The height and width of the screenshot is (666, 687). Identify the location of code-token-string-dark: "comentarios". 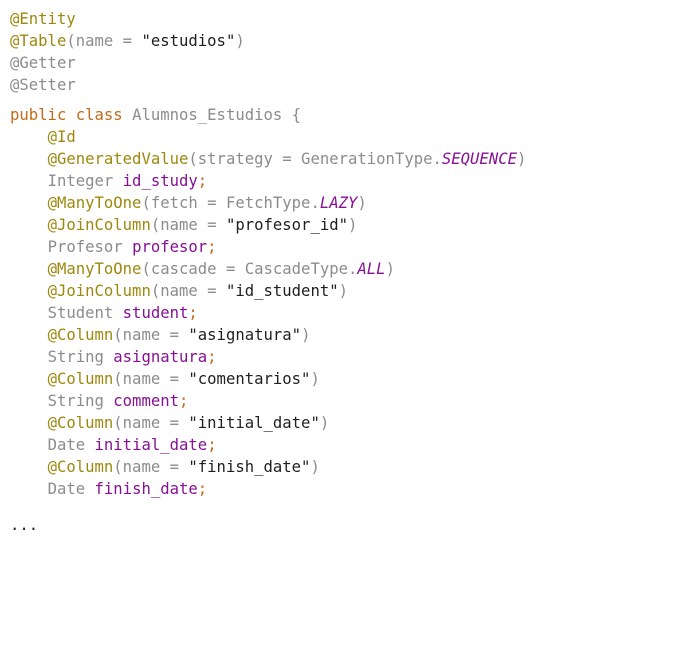
(249, 379).